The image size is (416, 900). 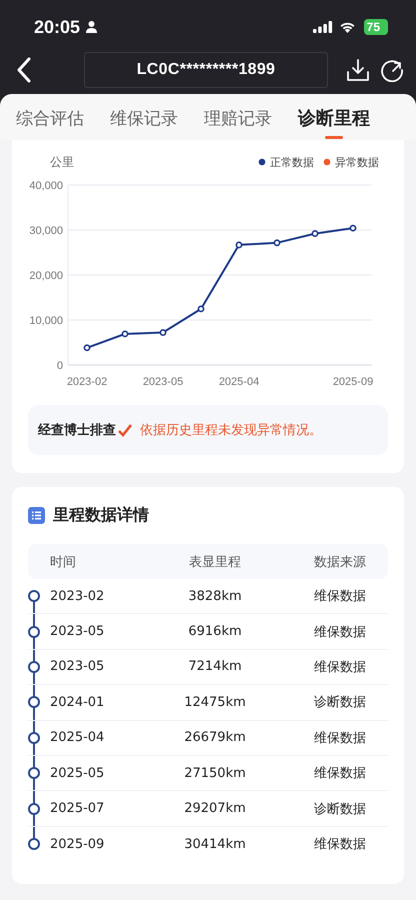 What do you see at coordinates (215, 702) in the screenshot?
I see `table-cell-text: 12475km` at bounding box center [215, 702].